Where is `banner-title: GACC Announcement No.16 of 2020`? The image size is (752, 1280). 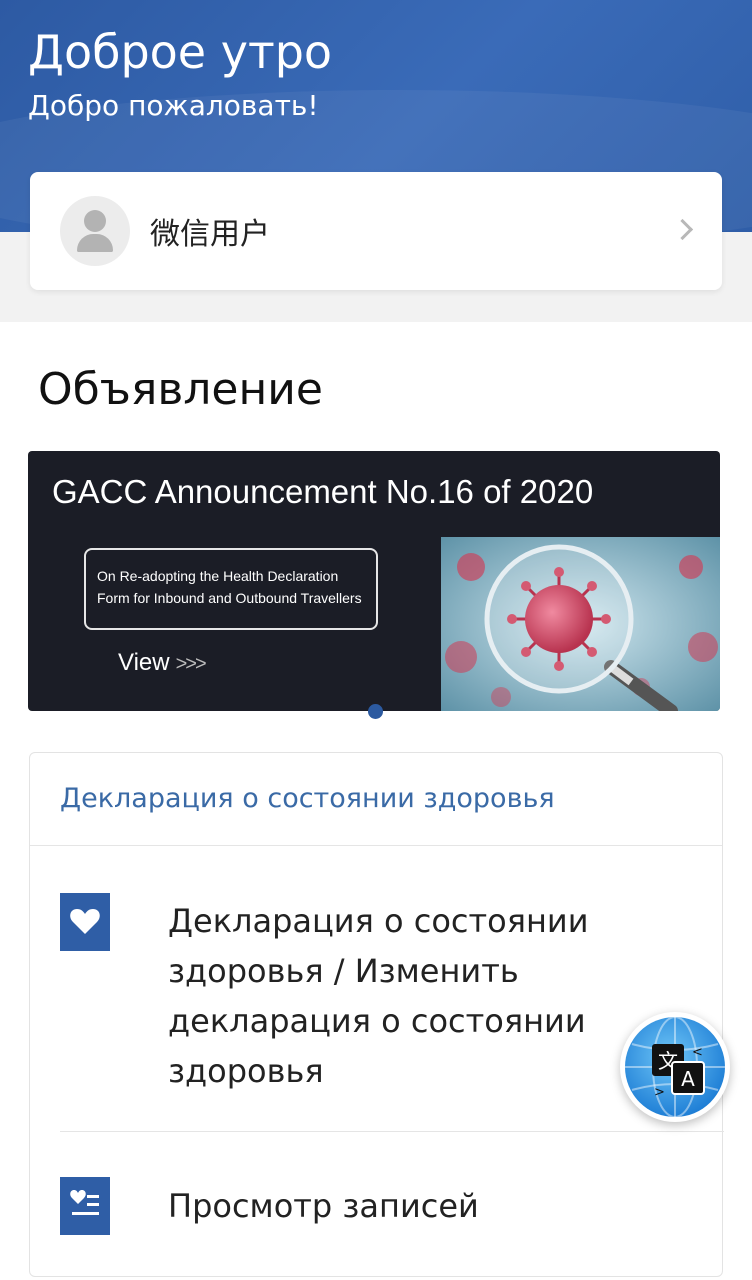
banner-title: GACC Announcement No.16 of 2020 is located at coordinates (323, 491).